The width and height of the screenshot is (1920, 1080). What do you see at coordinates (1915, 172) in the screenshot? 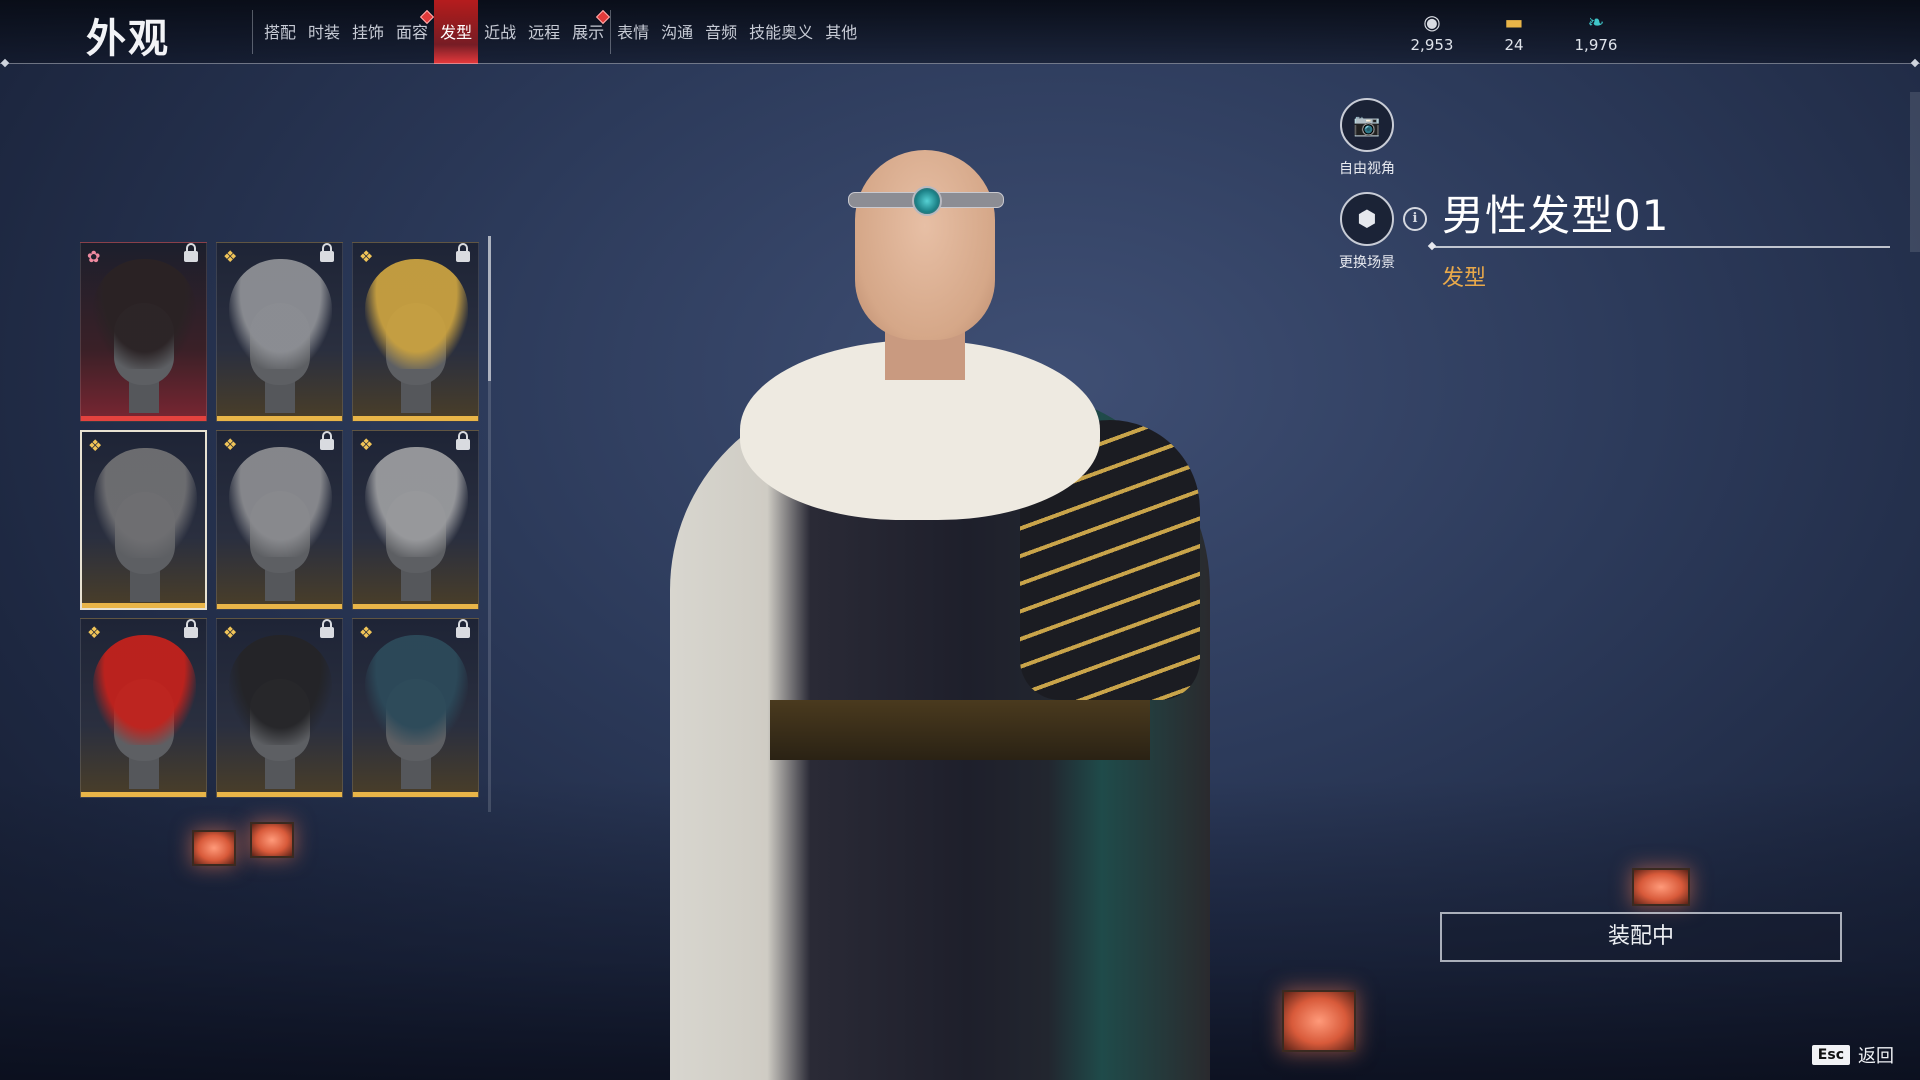
I see `right-scrollbar` at bounding box center [1915, 172].